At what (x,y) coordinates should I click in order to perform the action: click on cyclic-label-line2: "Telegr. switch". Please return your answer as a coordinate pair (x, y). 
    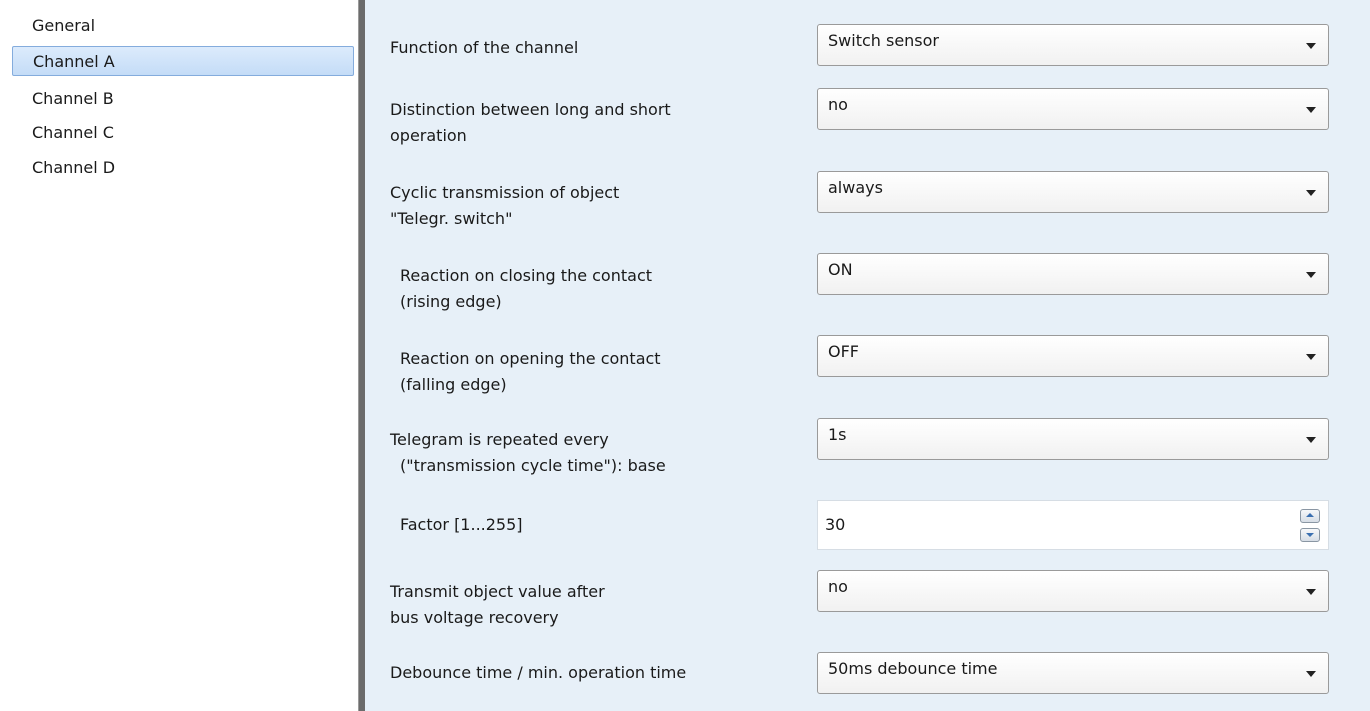
    Looking at the image, I should click on (451, 218).